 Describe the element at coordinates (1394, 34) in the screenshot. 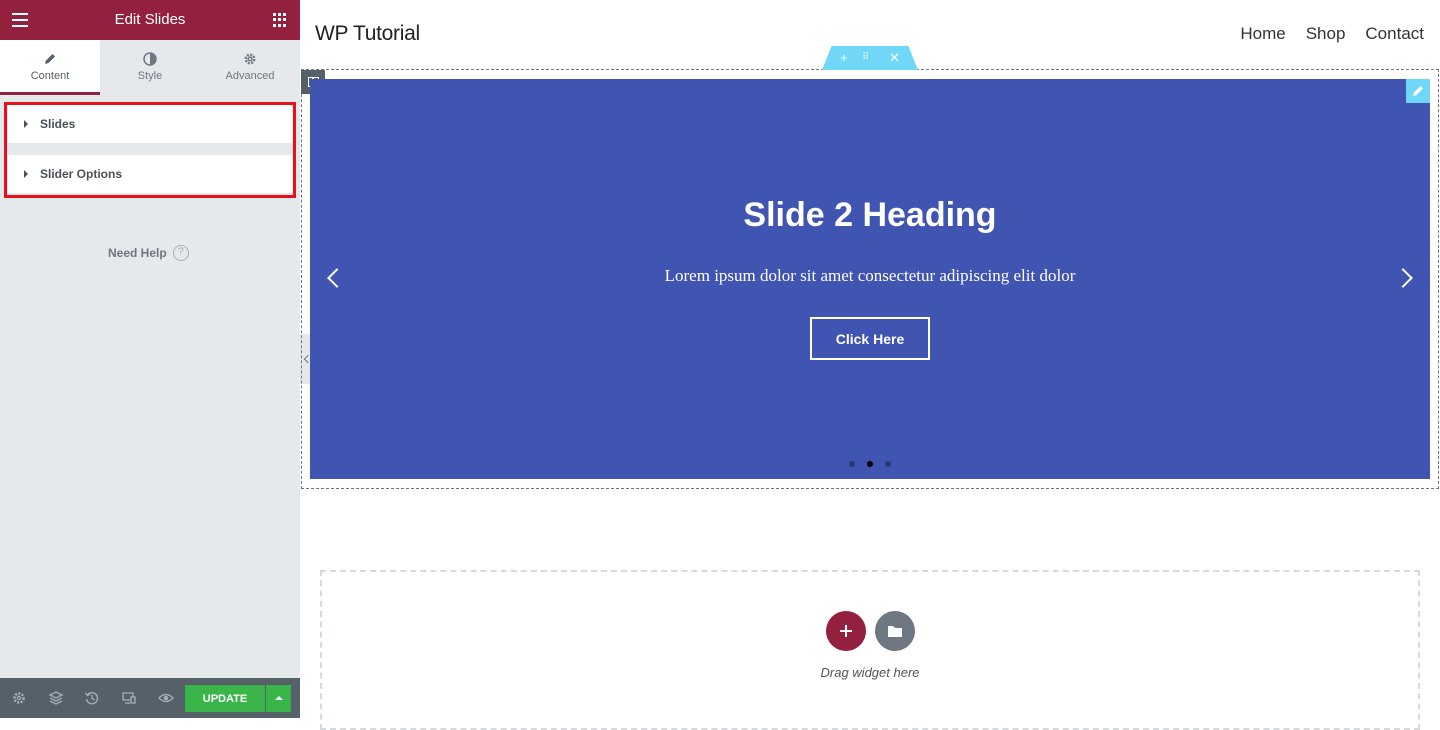

I see `nav-contact: Contact` at that location.